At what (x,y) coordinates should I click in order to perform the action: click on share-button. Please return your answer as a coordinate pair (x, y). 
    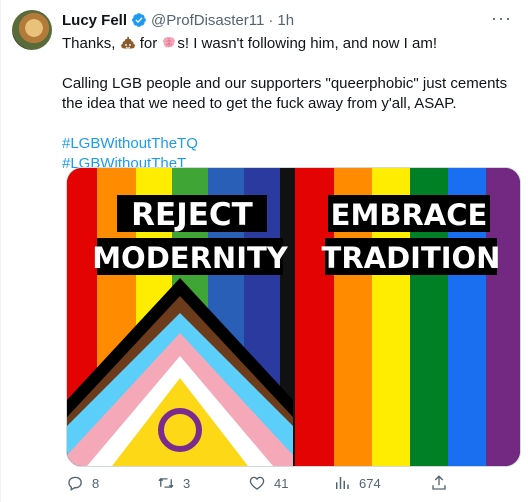
    Looking at the image, I should click on (439, 483).